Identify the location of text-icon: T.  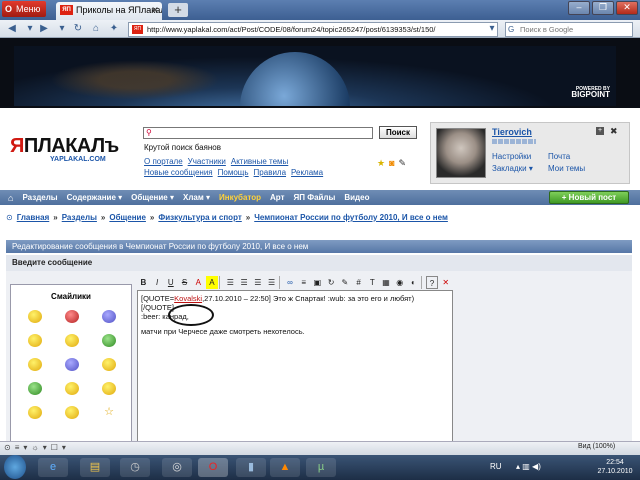
(372, 282).